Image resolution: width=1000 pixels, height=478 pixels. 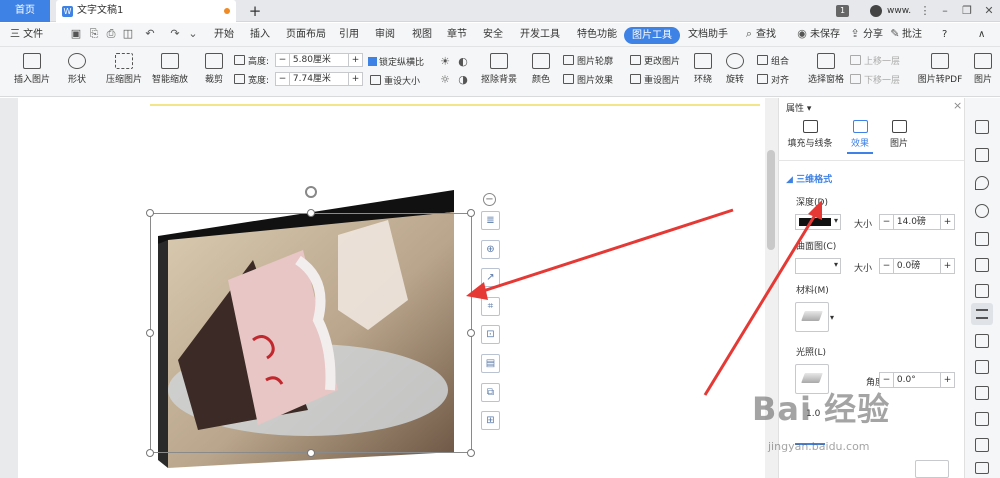 I want to click on tab-fill-line: 填充与线条, so click(x=810, y=134).